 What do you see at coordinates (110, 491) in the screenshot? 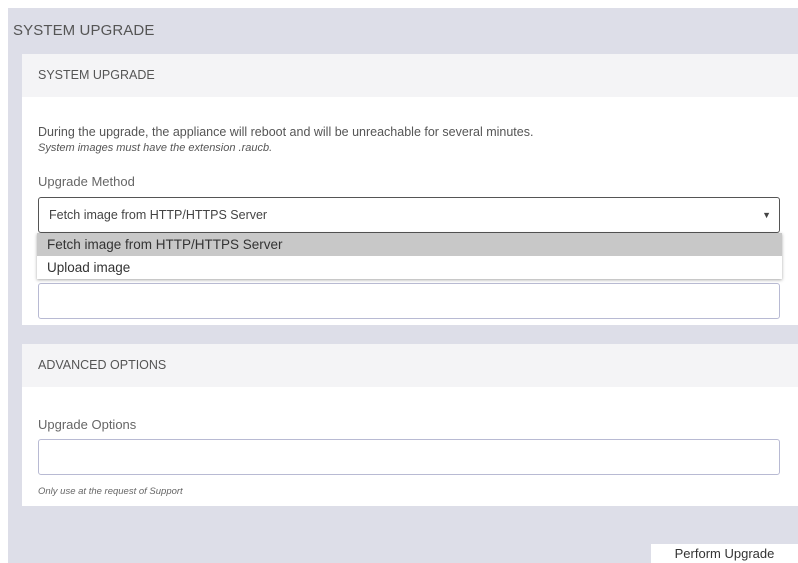
I see `upgrade-options-hint: Only use at the request of Support` at bounding box center [110, 491].